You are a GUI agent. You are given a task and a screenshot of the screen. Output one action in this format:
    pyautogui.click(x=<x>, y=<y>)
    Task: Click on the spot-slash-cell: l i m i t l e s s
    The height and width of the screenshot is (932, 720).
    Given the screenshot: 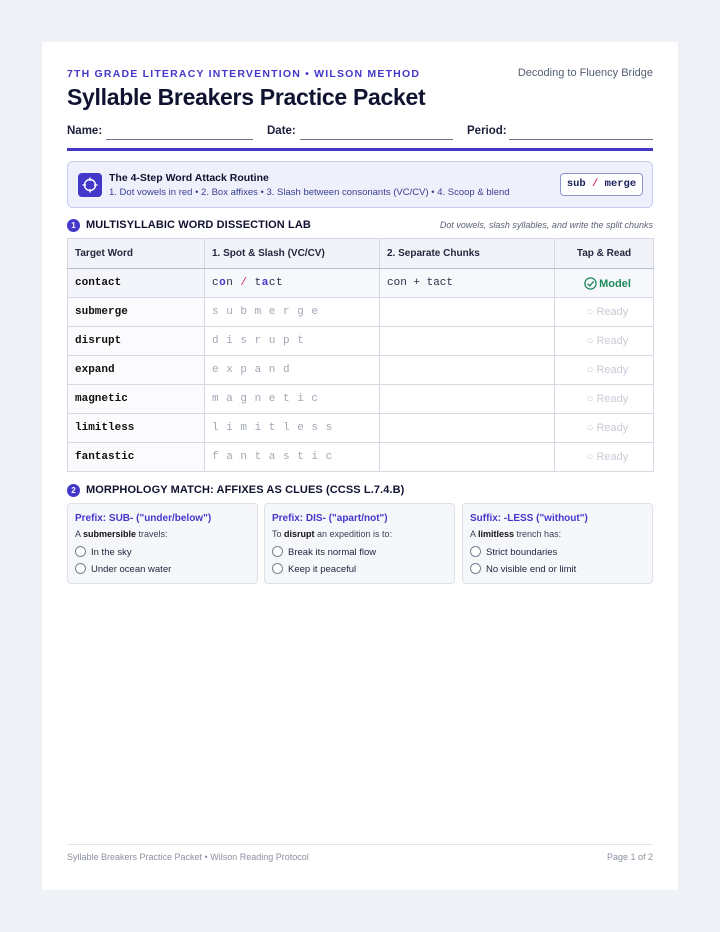 What is the action you would take?
    pyautogui.click(x=292, y=428)
    